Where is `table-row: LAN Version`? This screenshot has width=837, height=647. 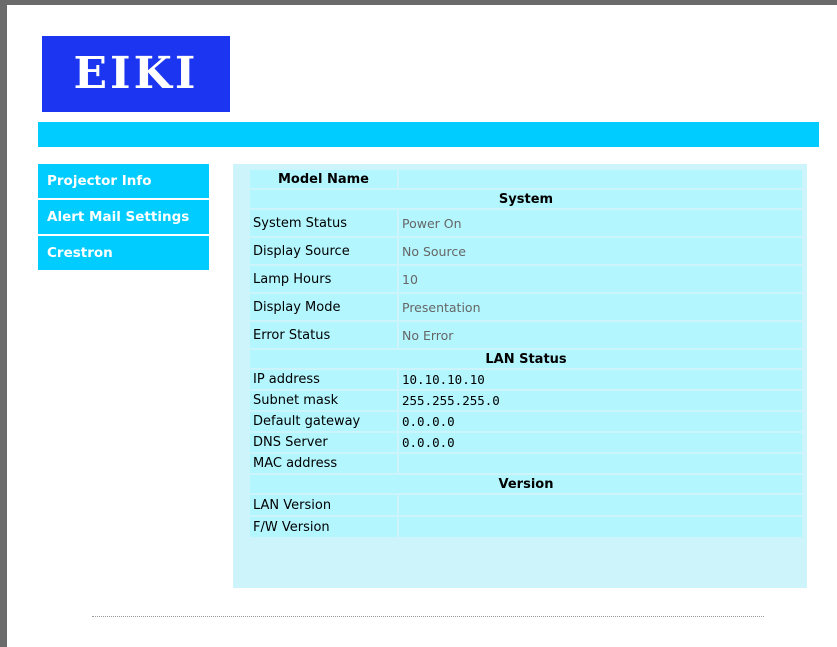 table-row: LAN Version is located at coordinates (526, 505).